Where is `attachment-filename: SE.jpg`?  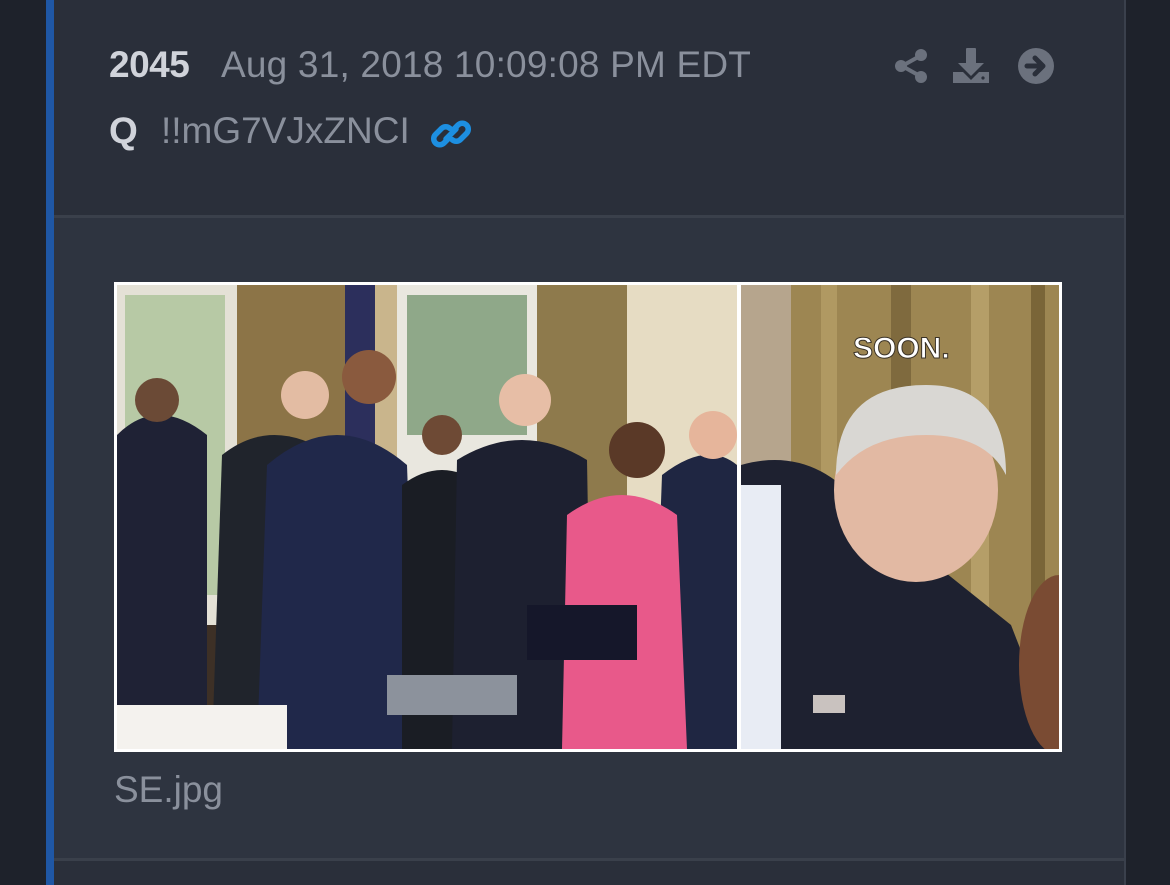
attachment-filename: SE.jpg is located at coordinates (168, 790).